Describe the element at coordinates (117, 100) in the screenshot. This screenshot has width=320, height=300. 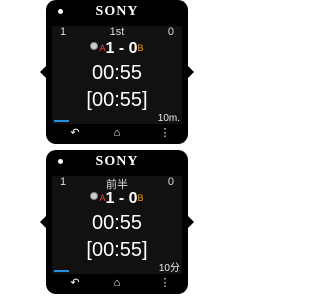
I see `stoppage-clock: [00:55]` at that location.